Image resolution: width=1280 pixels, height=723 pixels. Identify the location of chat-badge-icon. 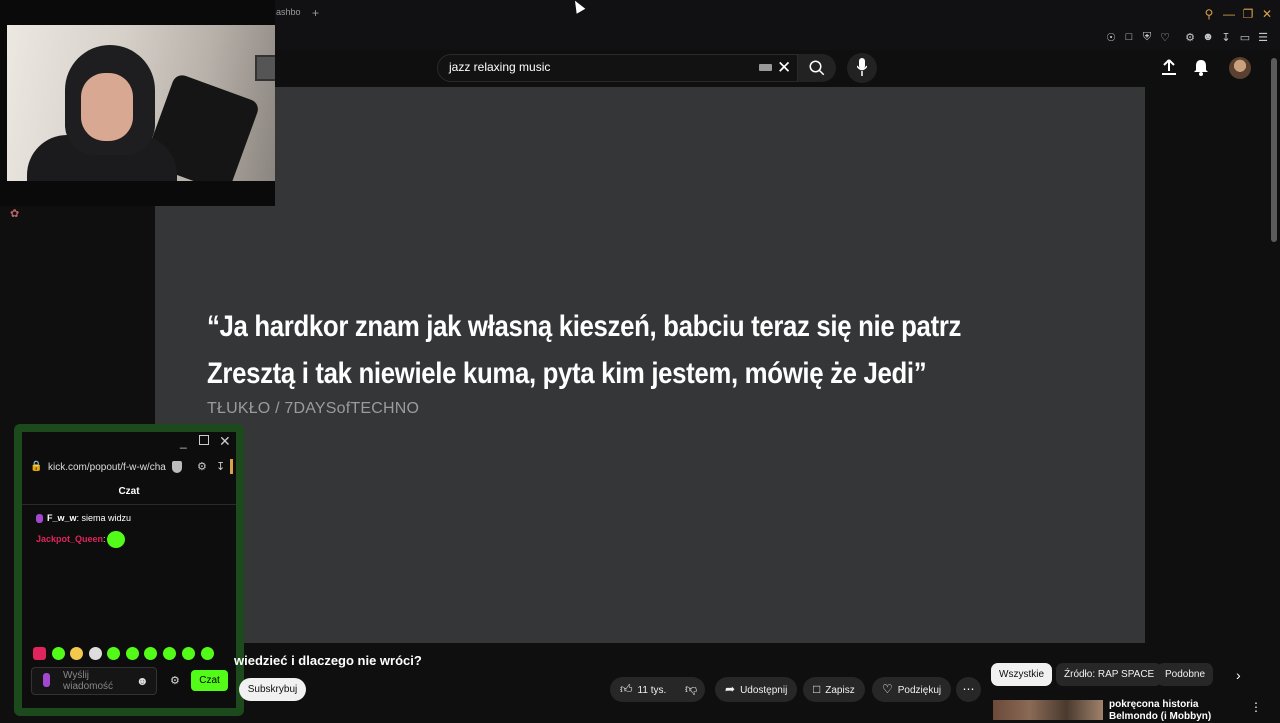
(46, 680).